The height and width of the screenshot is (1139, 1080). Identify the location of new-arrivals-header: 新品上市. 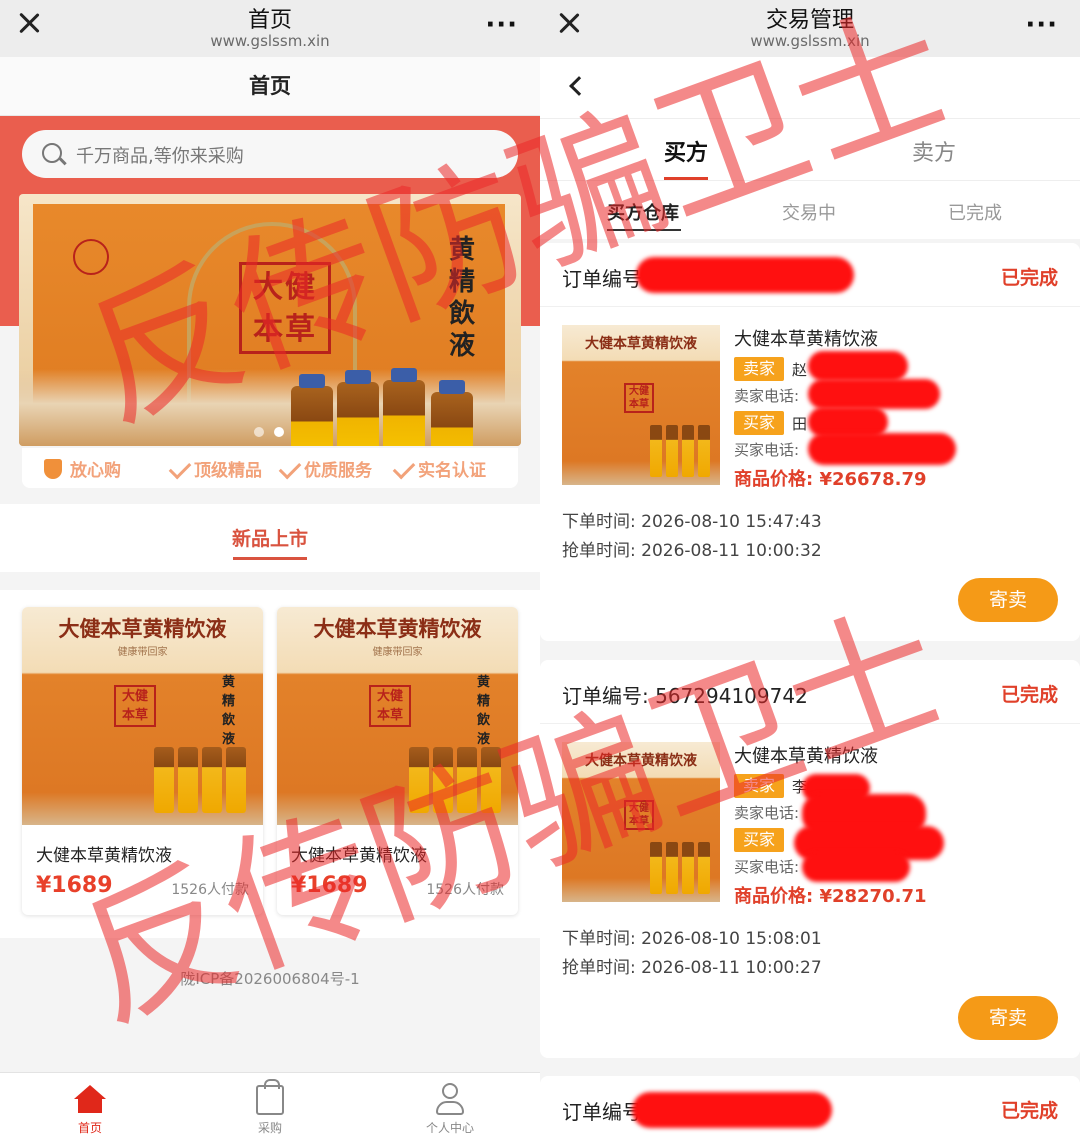
(270, 538).